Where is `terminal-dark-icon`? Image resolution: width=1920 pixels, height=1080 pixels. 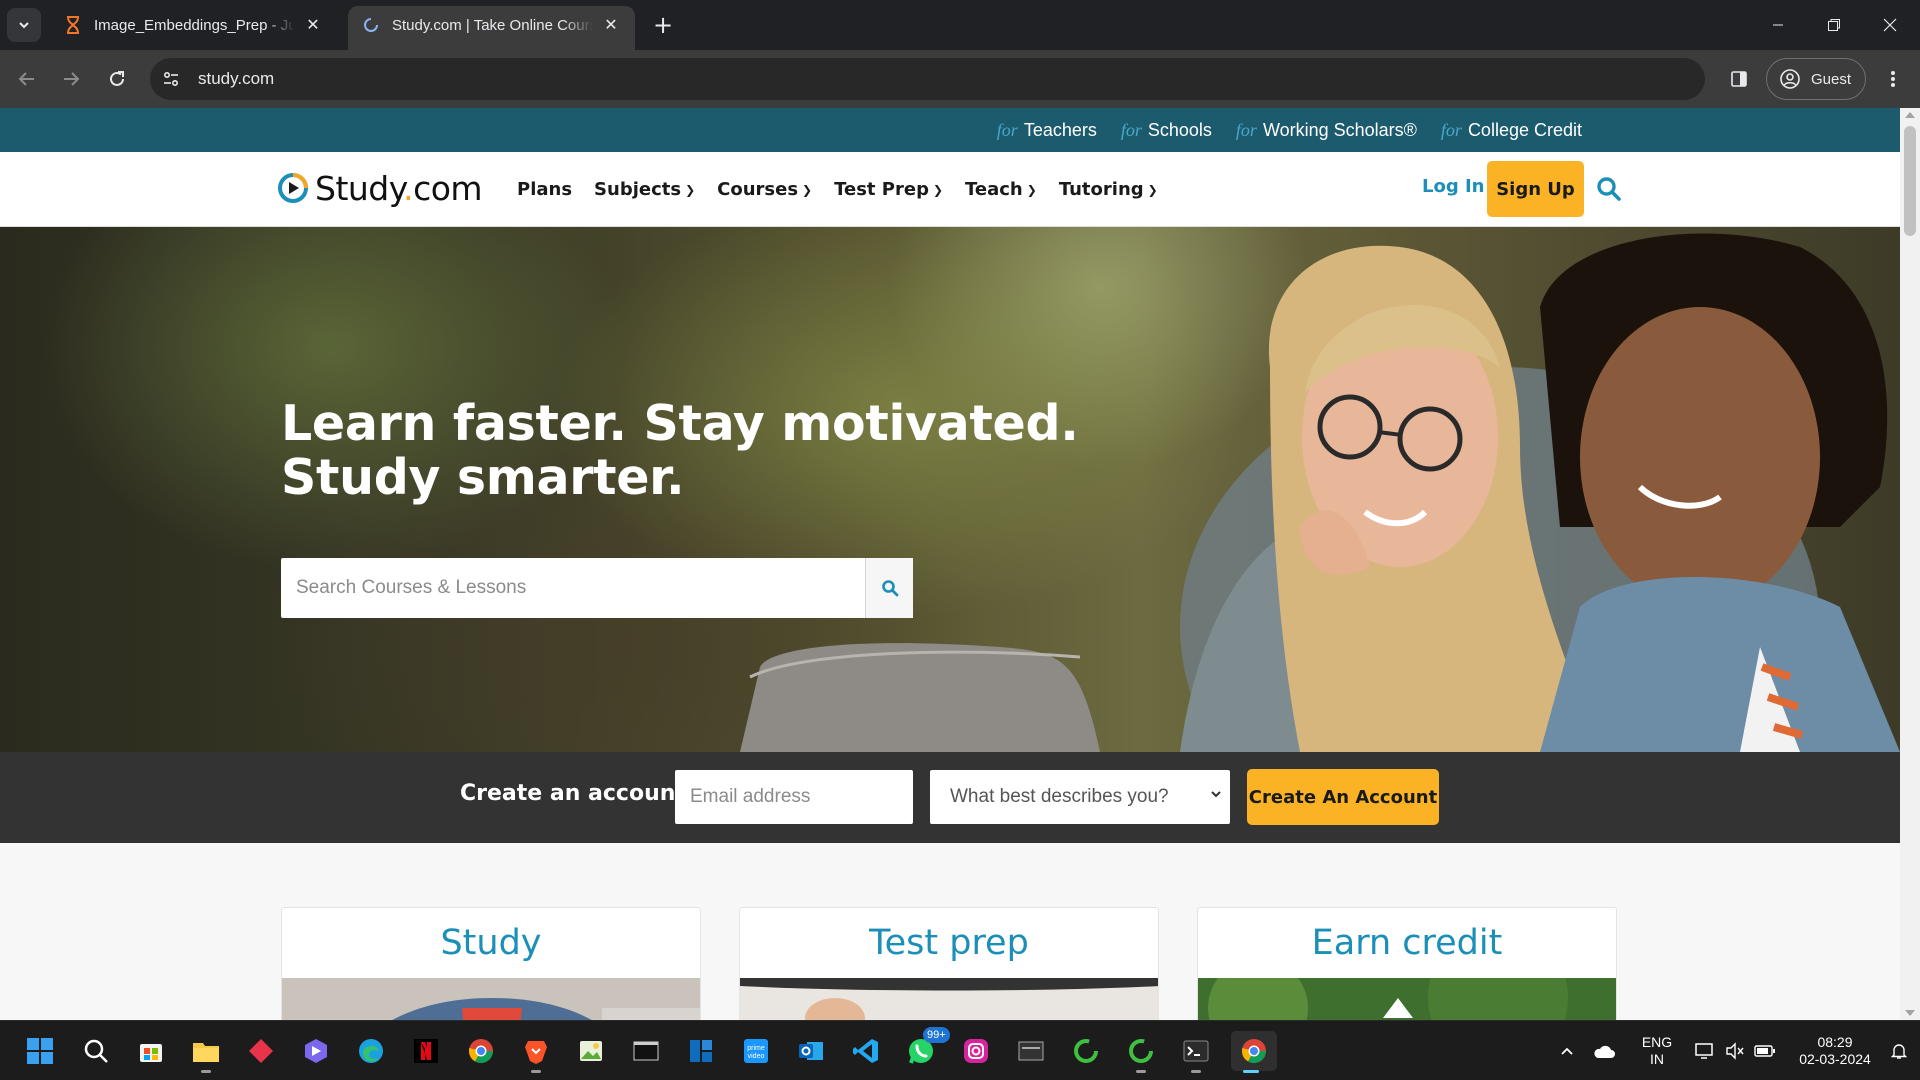 terminal-dark-icon is located at coordinates (1196, 1052).